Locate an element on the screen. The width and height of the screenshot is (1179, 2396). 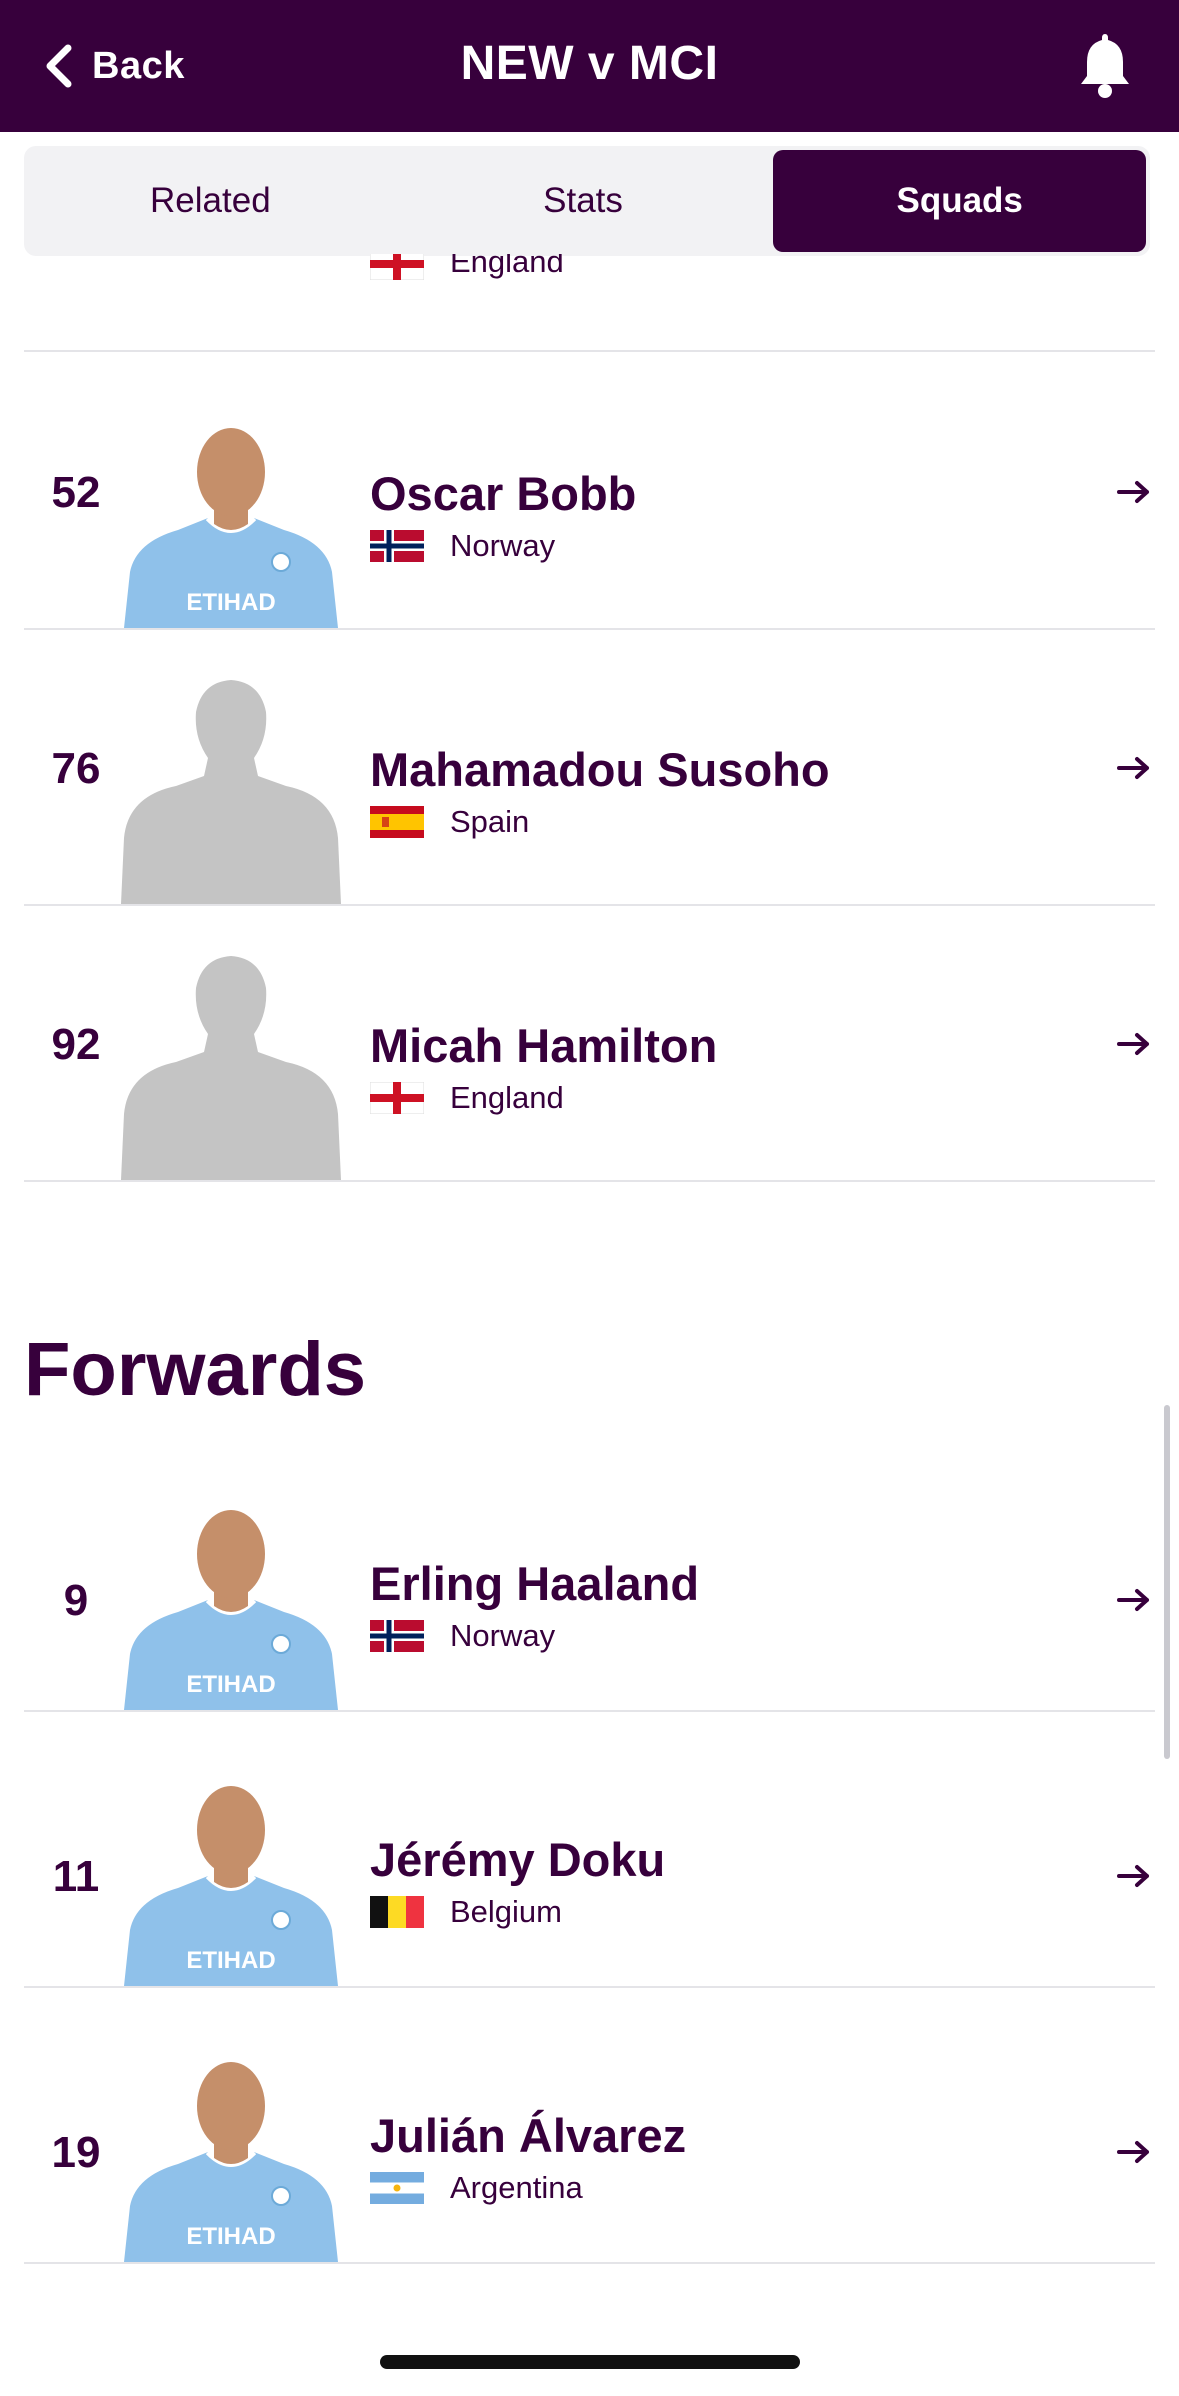
bell-icon is located at coordinates (1105, 66).